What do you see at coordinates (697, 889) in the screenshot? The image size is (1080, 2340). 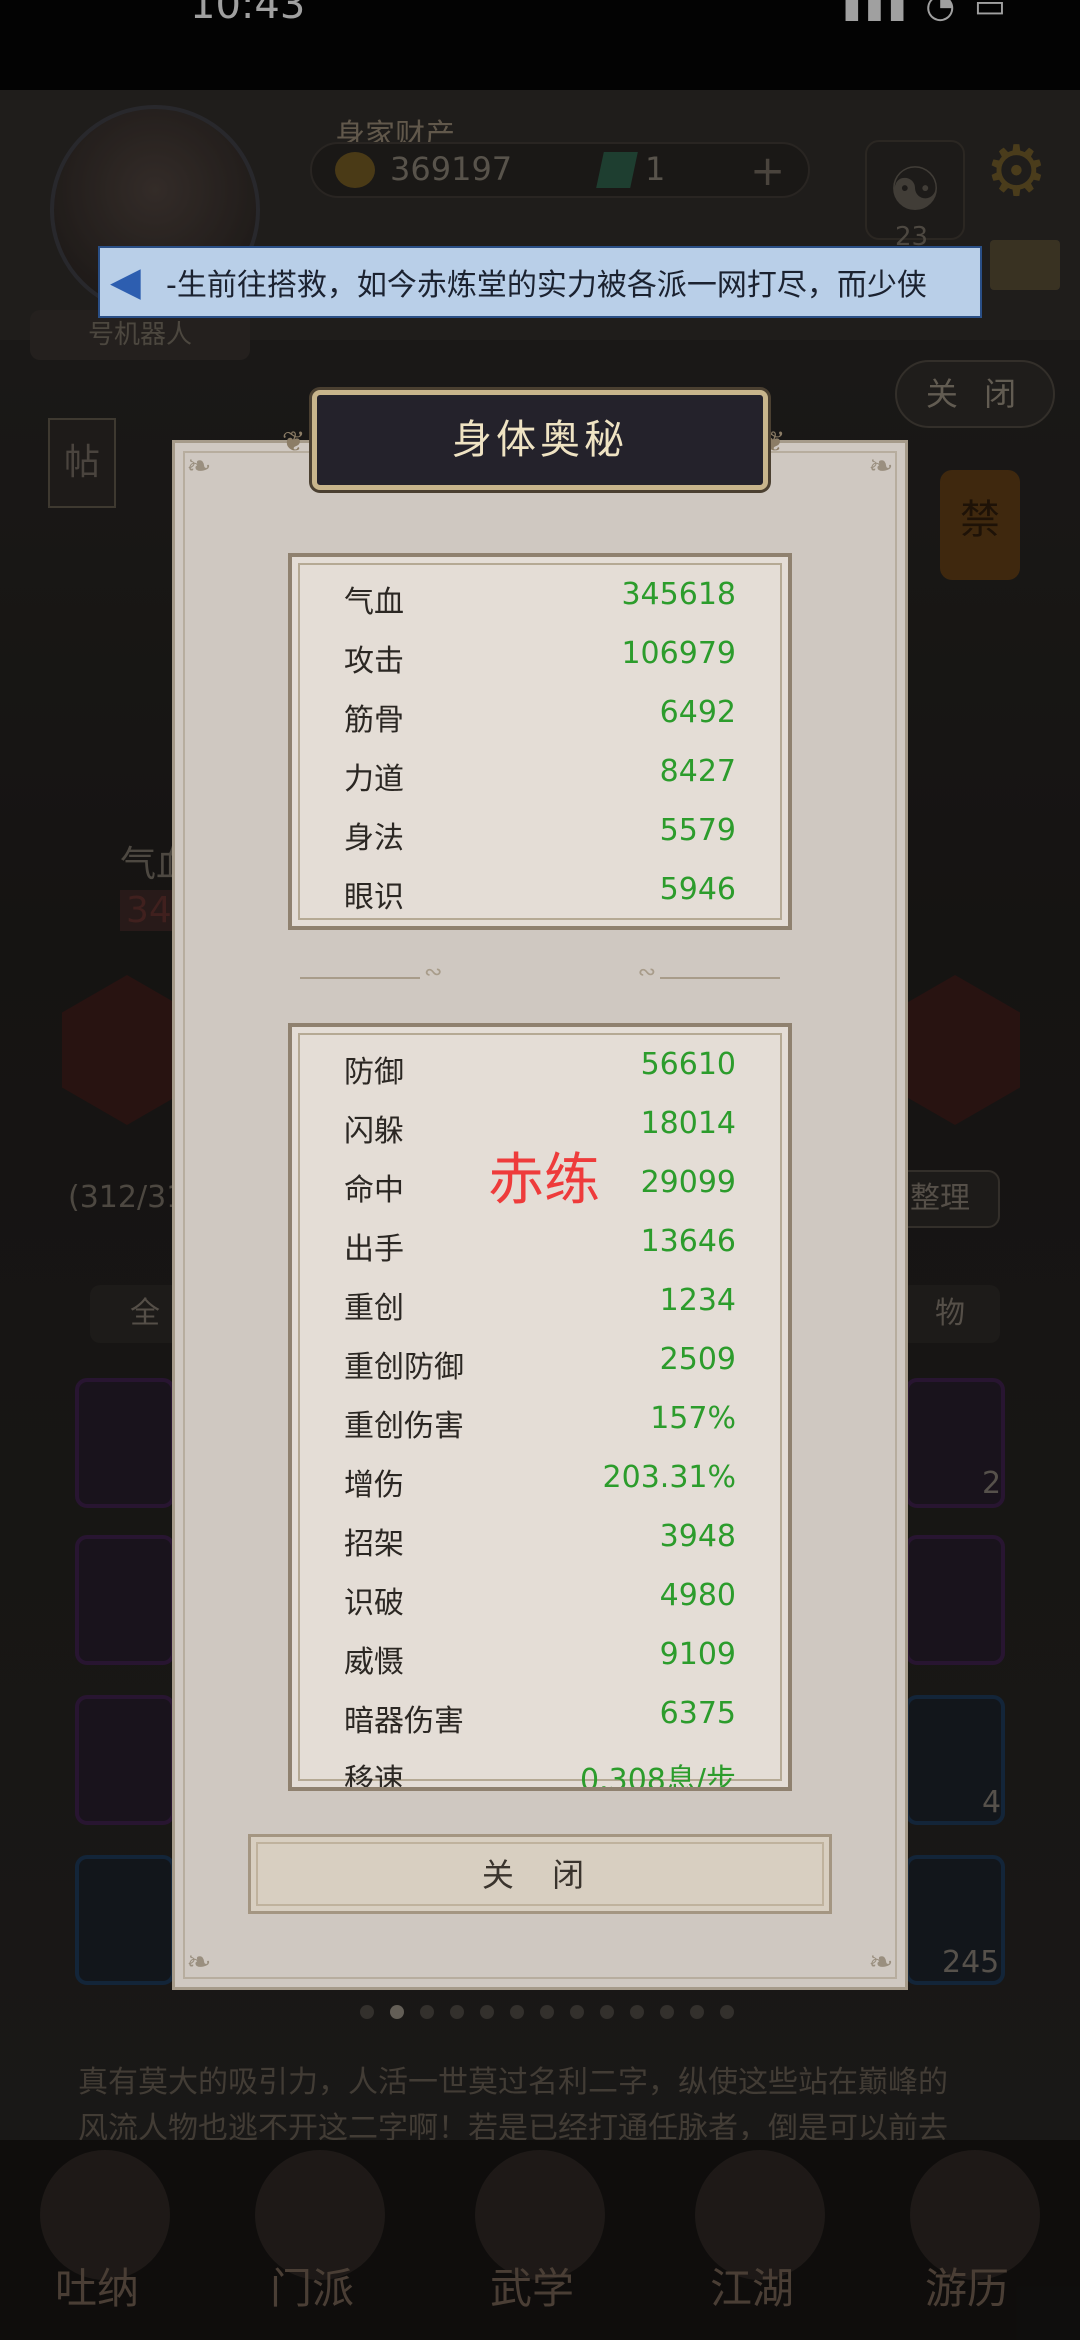 I see `stat-value: 5946` at bounding box center [697, 889].